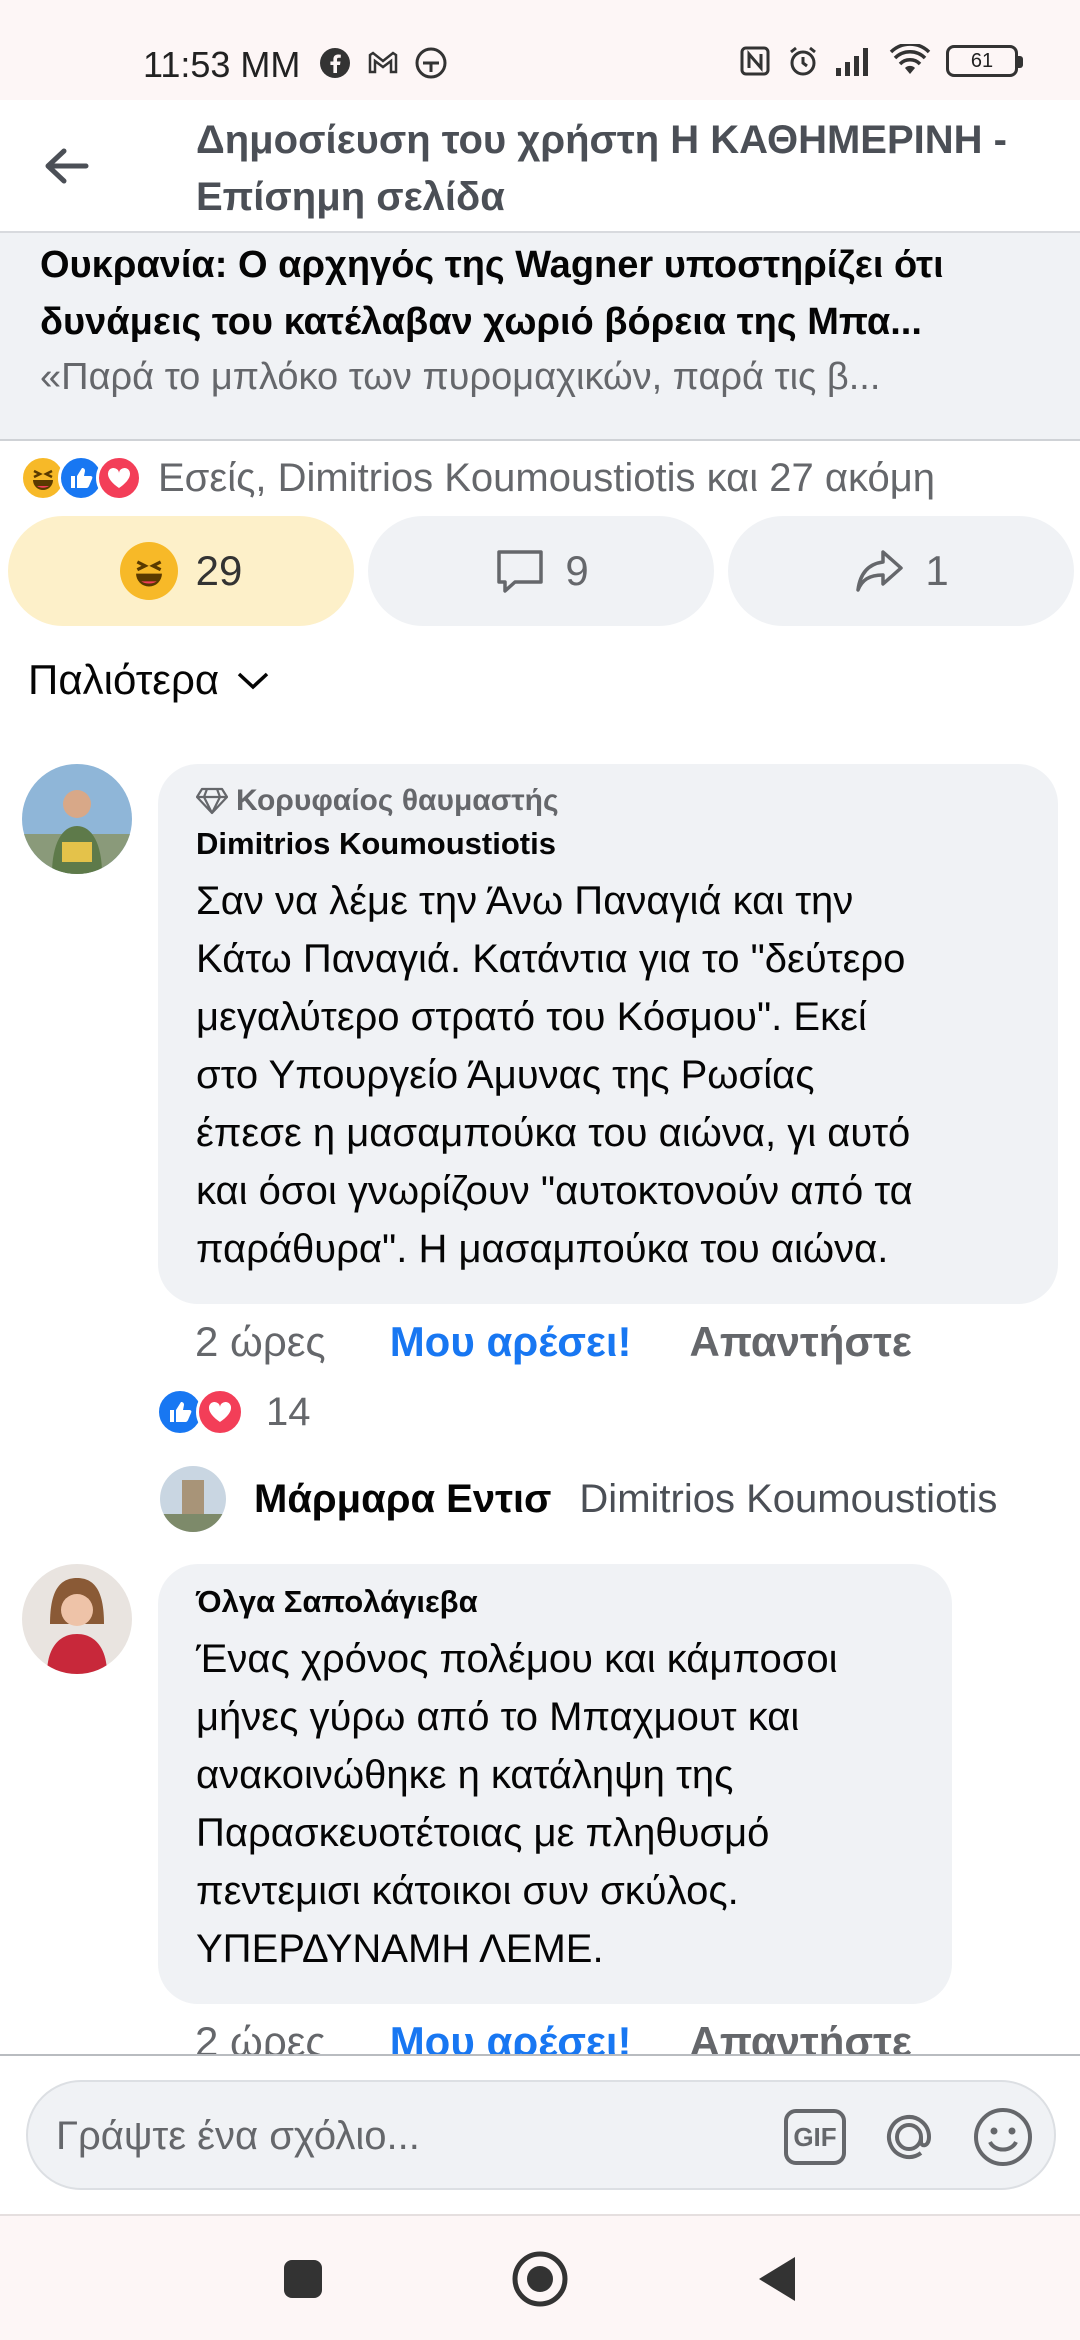  I want to click on composer-box: GIF, so click(541, 2135).